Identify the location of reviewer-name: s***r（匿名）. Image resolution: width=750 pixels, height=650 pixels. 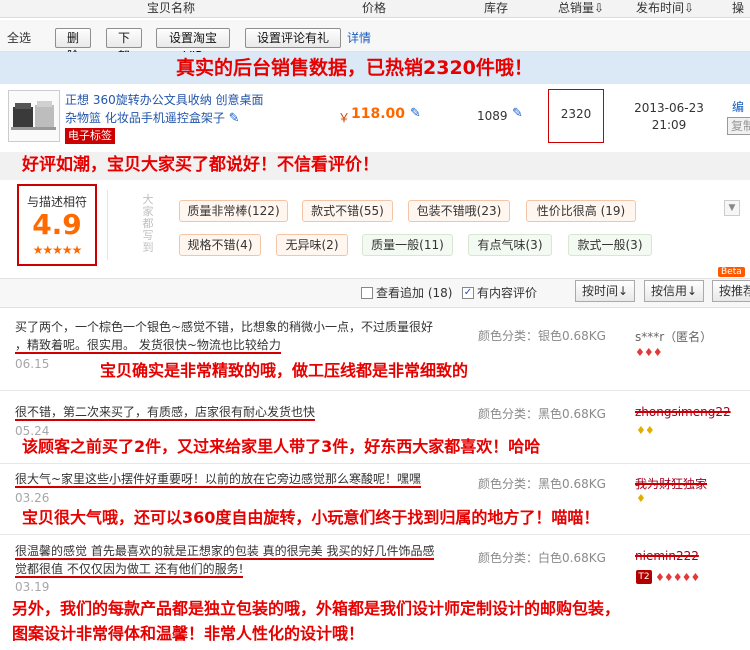
(673, 336).